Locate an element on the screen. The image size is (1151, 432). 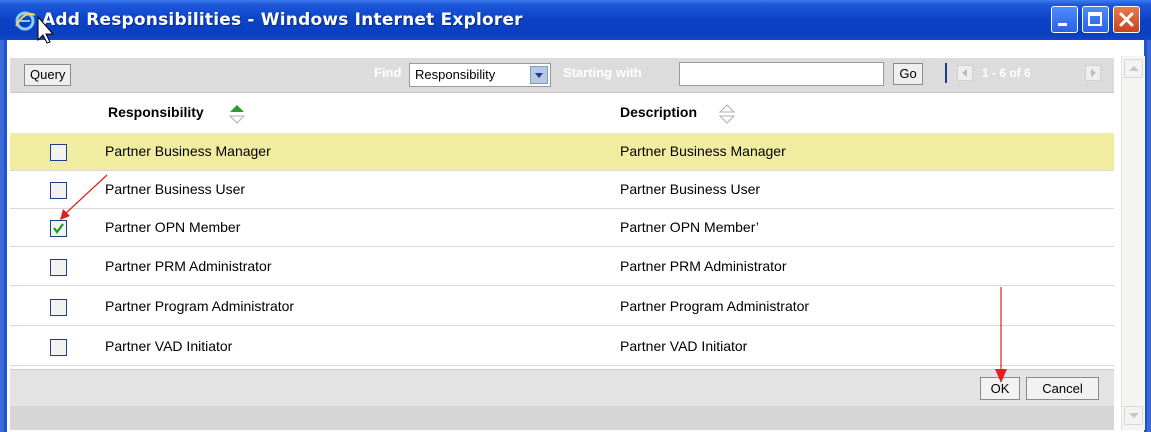
dialog-footer is located at coordinates (562, 388).